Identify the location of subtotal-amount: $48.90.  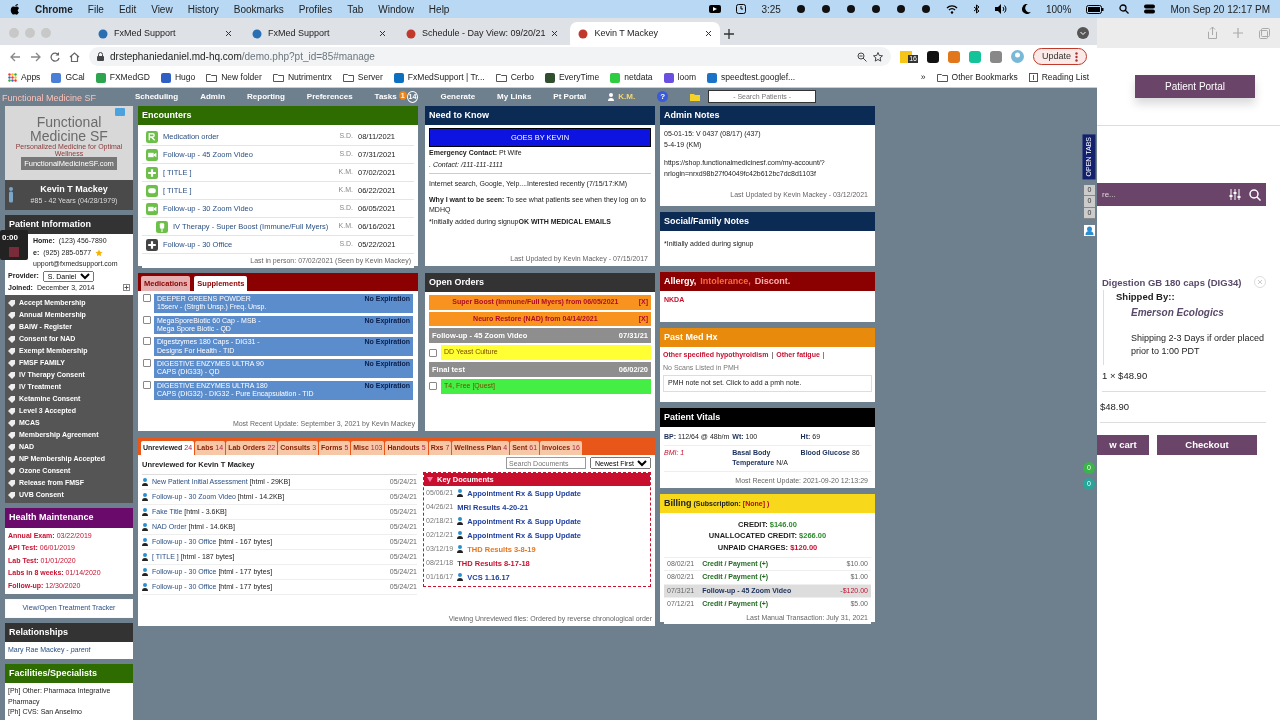
(1183, 407).